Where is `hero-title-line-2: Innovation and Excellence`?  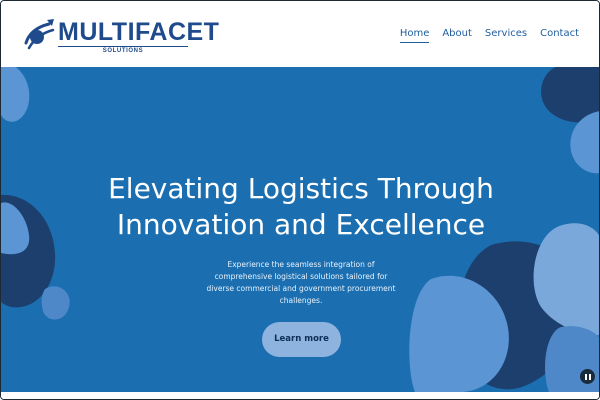 hero-title-line-2: Innovation and Excellence is located at coordinates (301, 224).